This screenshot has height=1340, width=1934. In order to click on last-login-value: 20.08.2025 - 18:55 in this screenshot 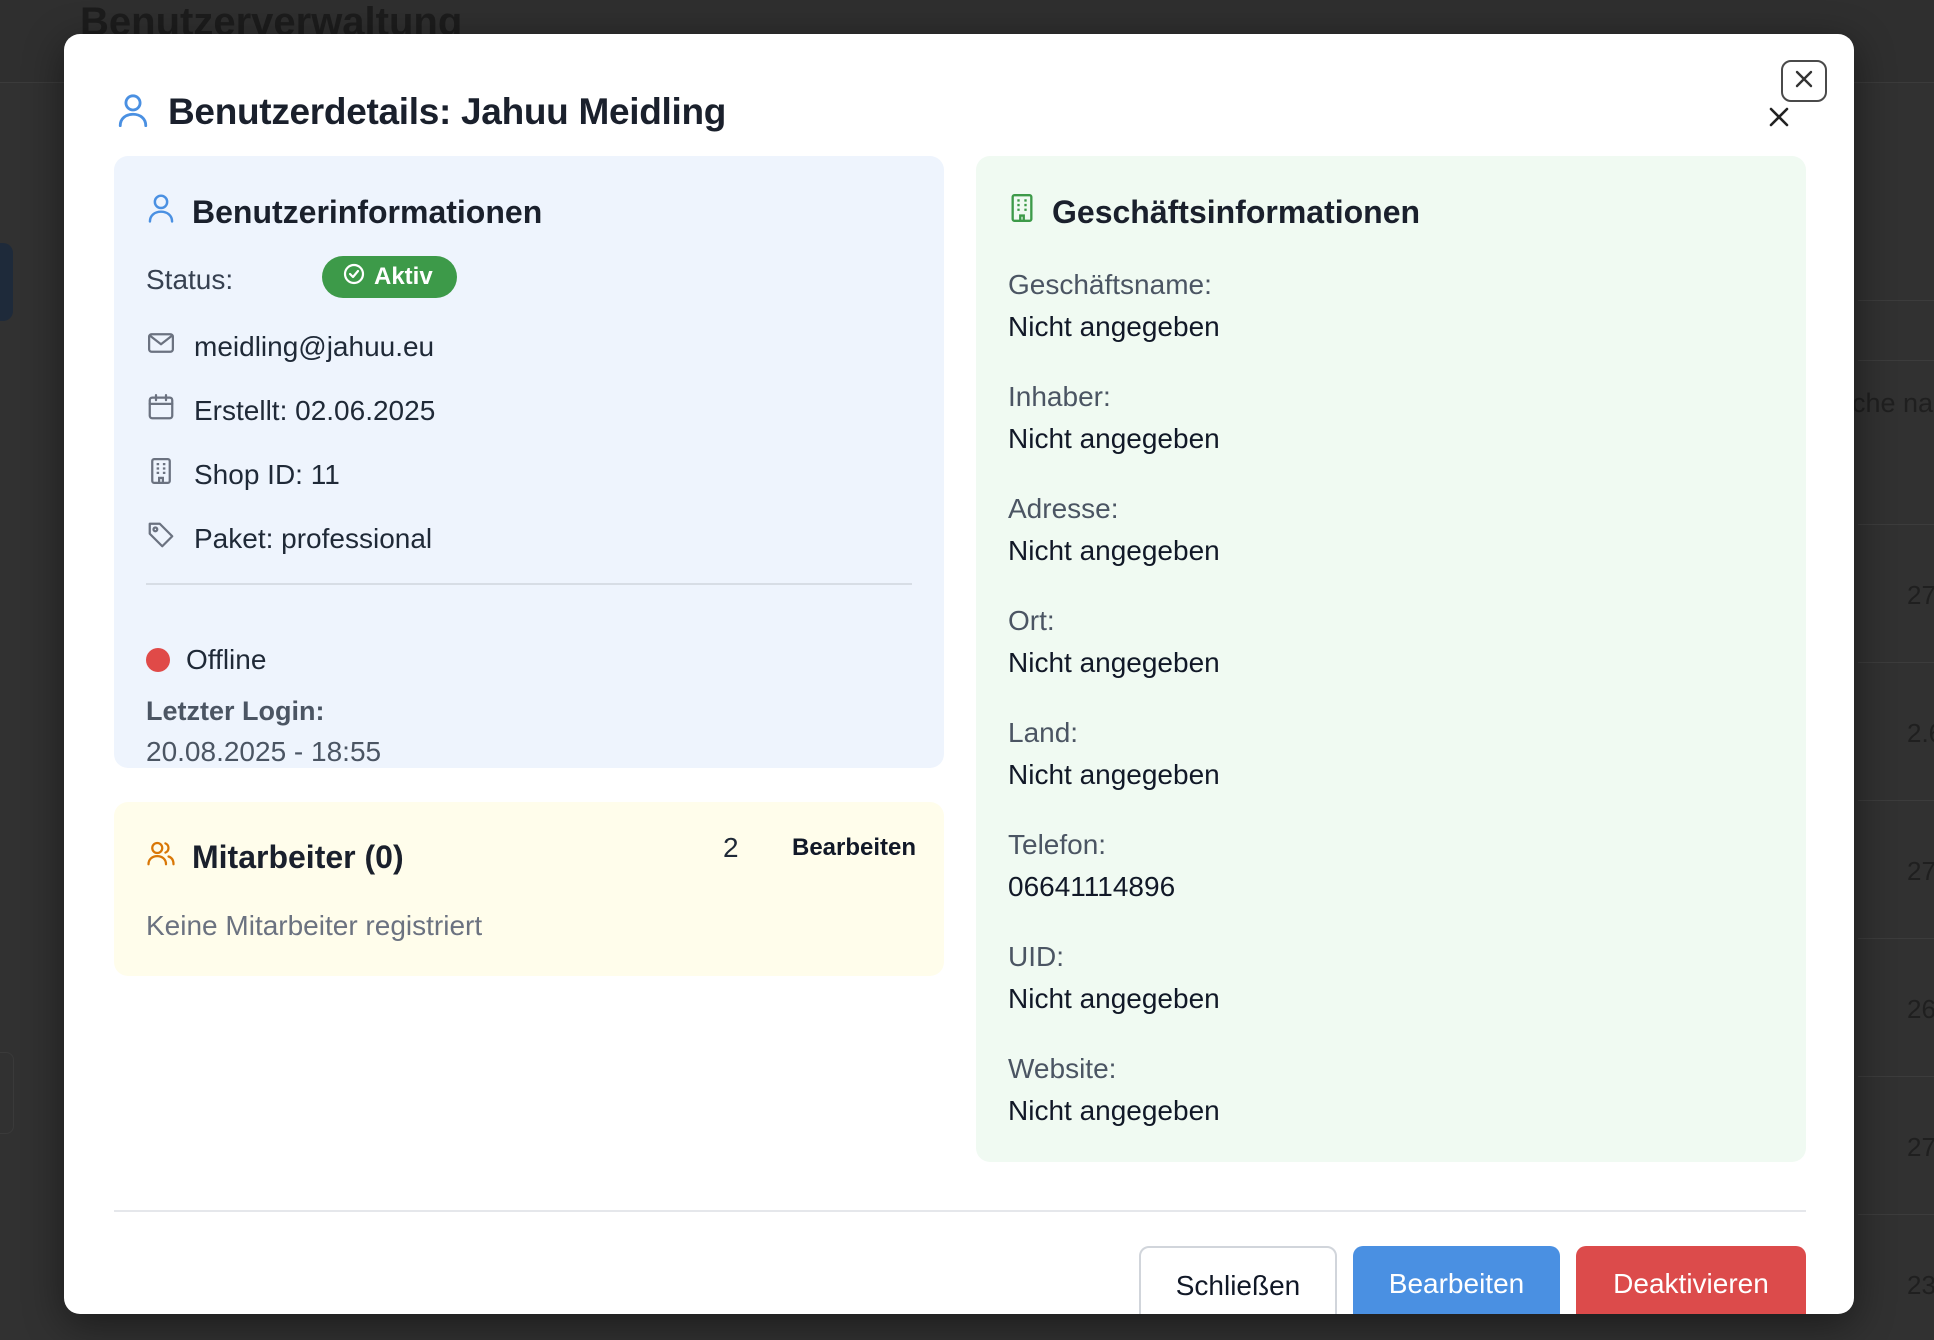, I will do `click(264, 751)`.